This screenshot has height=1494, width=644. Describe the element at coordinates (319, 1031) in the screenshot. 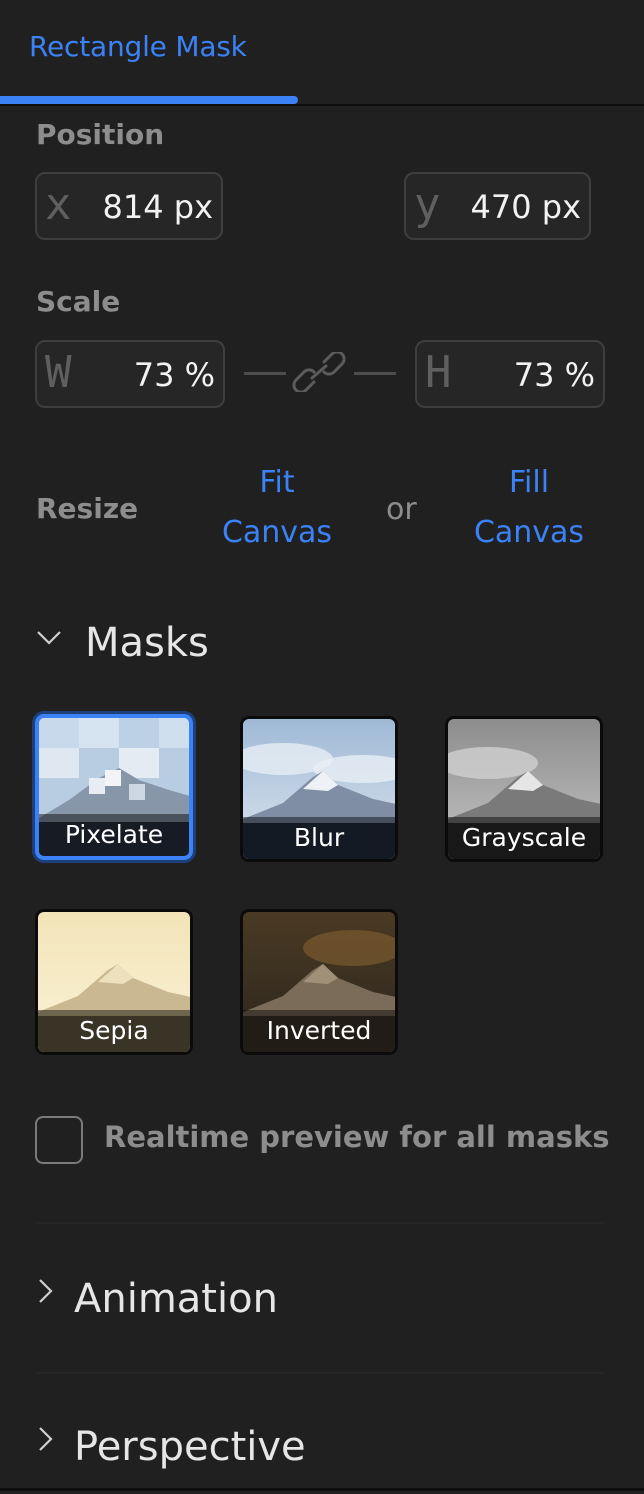

I see `mask-label-inverted: Inverted` at that location.